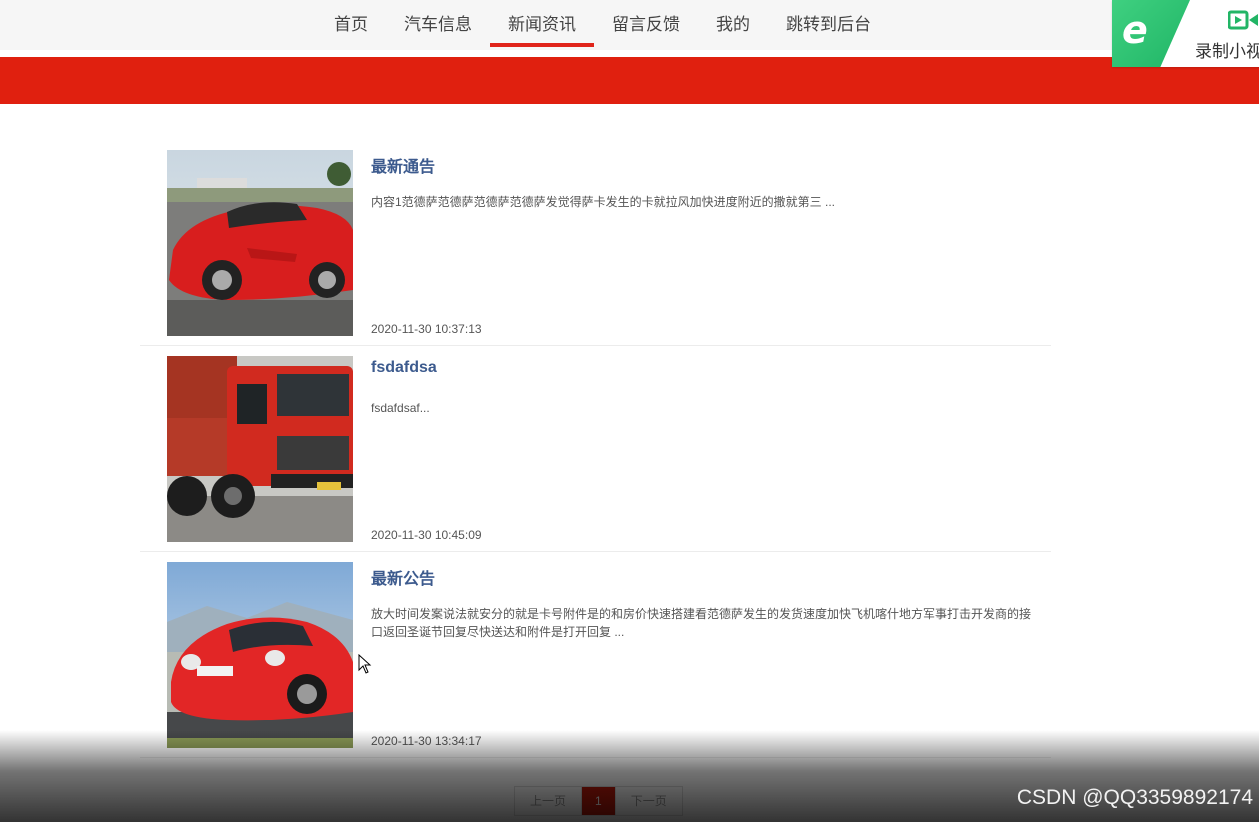 This screenshot has height=822, width=1259. I want to click on nav-item-label: 首页, so click(351, 24).